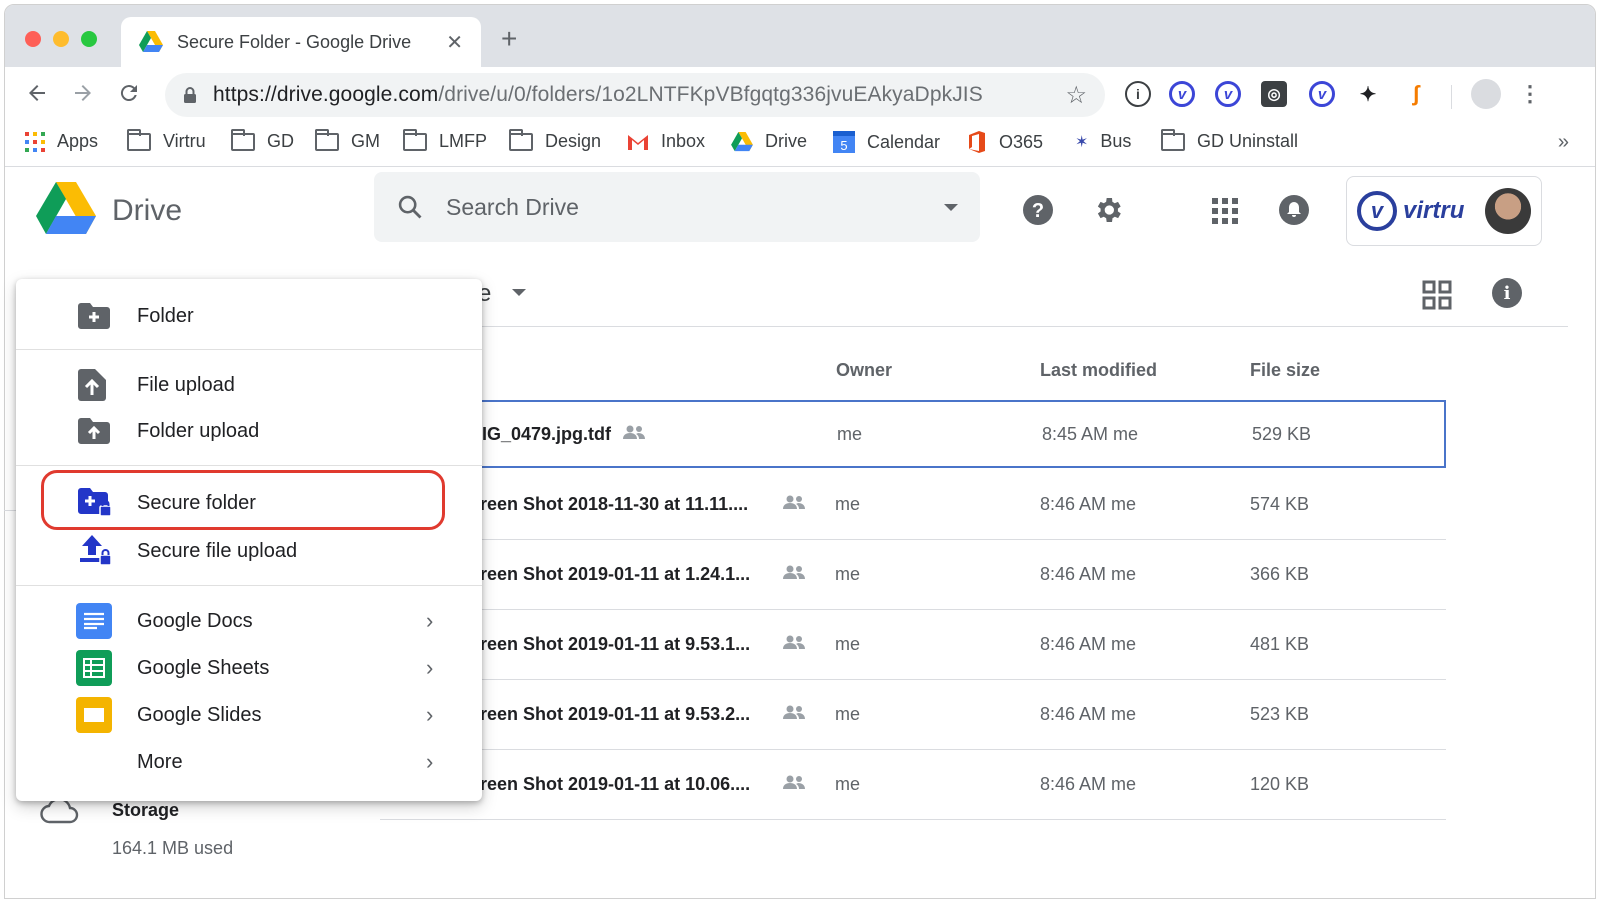 The height and width of the screenshot is (899, 1600). I want to click on bookmark-apps: Apps, so click(61, 141).